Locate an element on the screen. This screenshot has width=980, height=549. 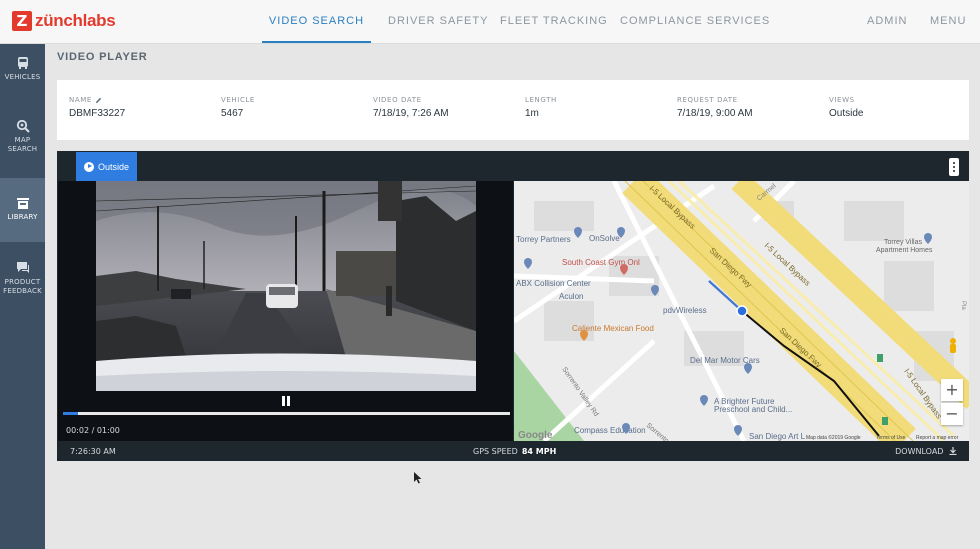
video-frame-image is located at coordinates (286, 286).